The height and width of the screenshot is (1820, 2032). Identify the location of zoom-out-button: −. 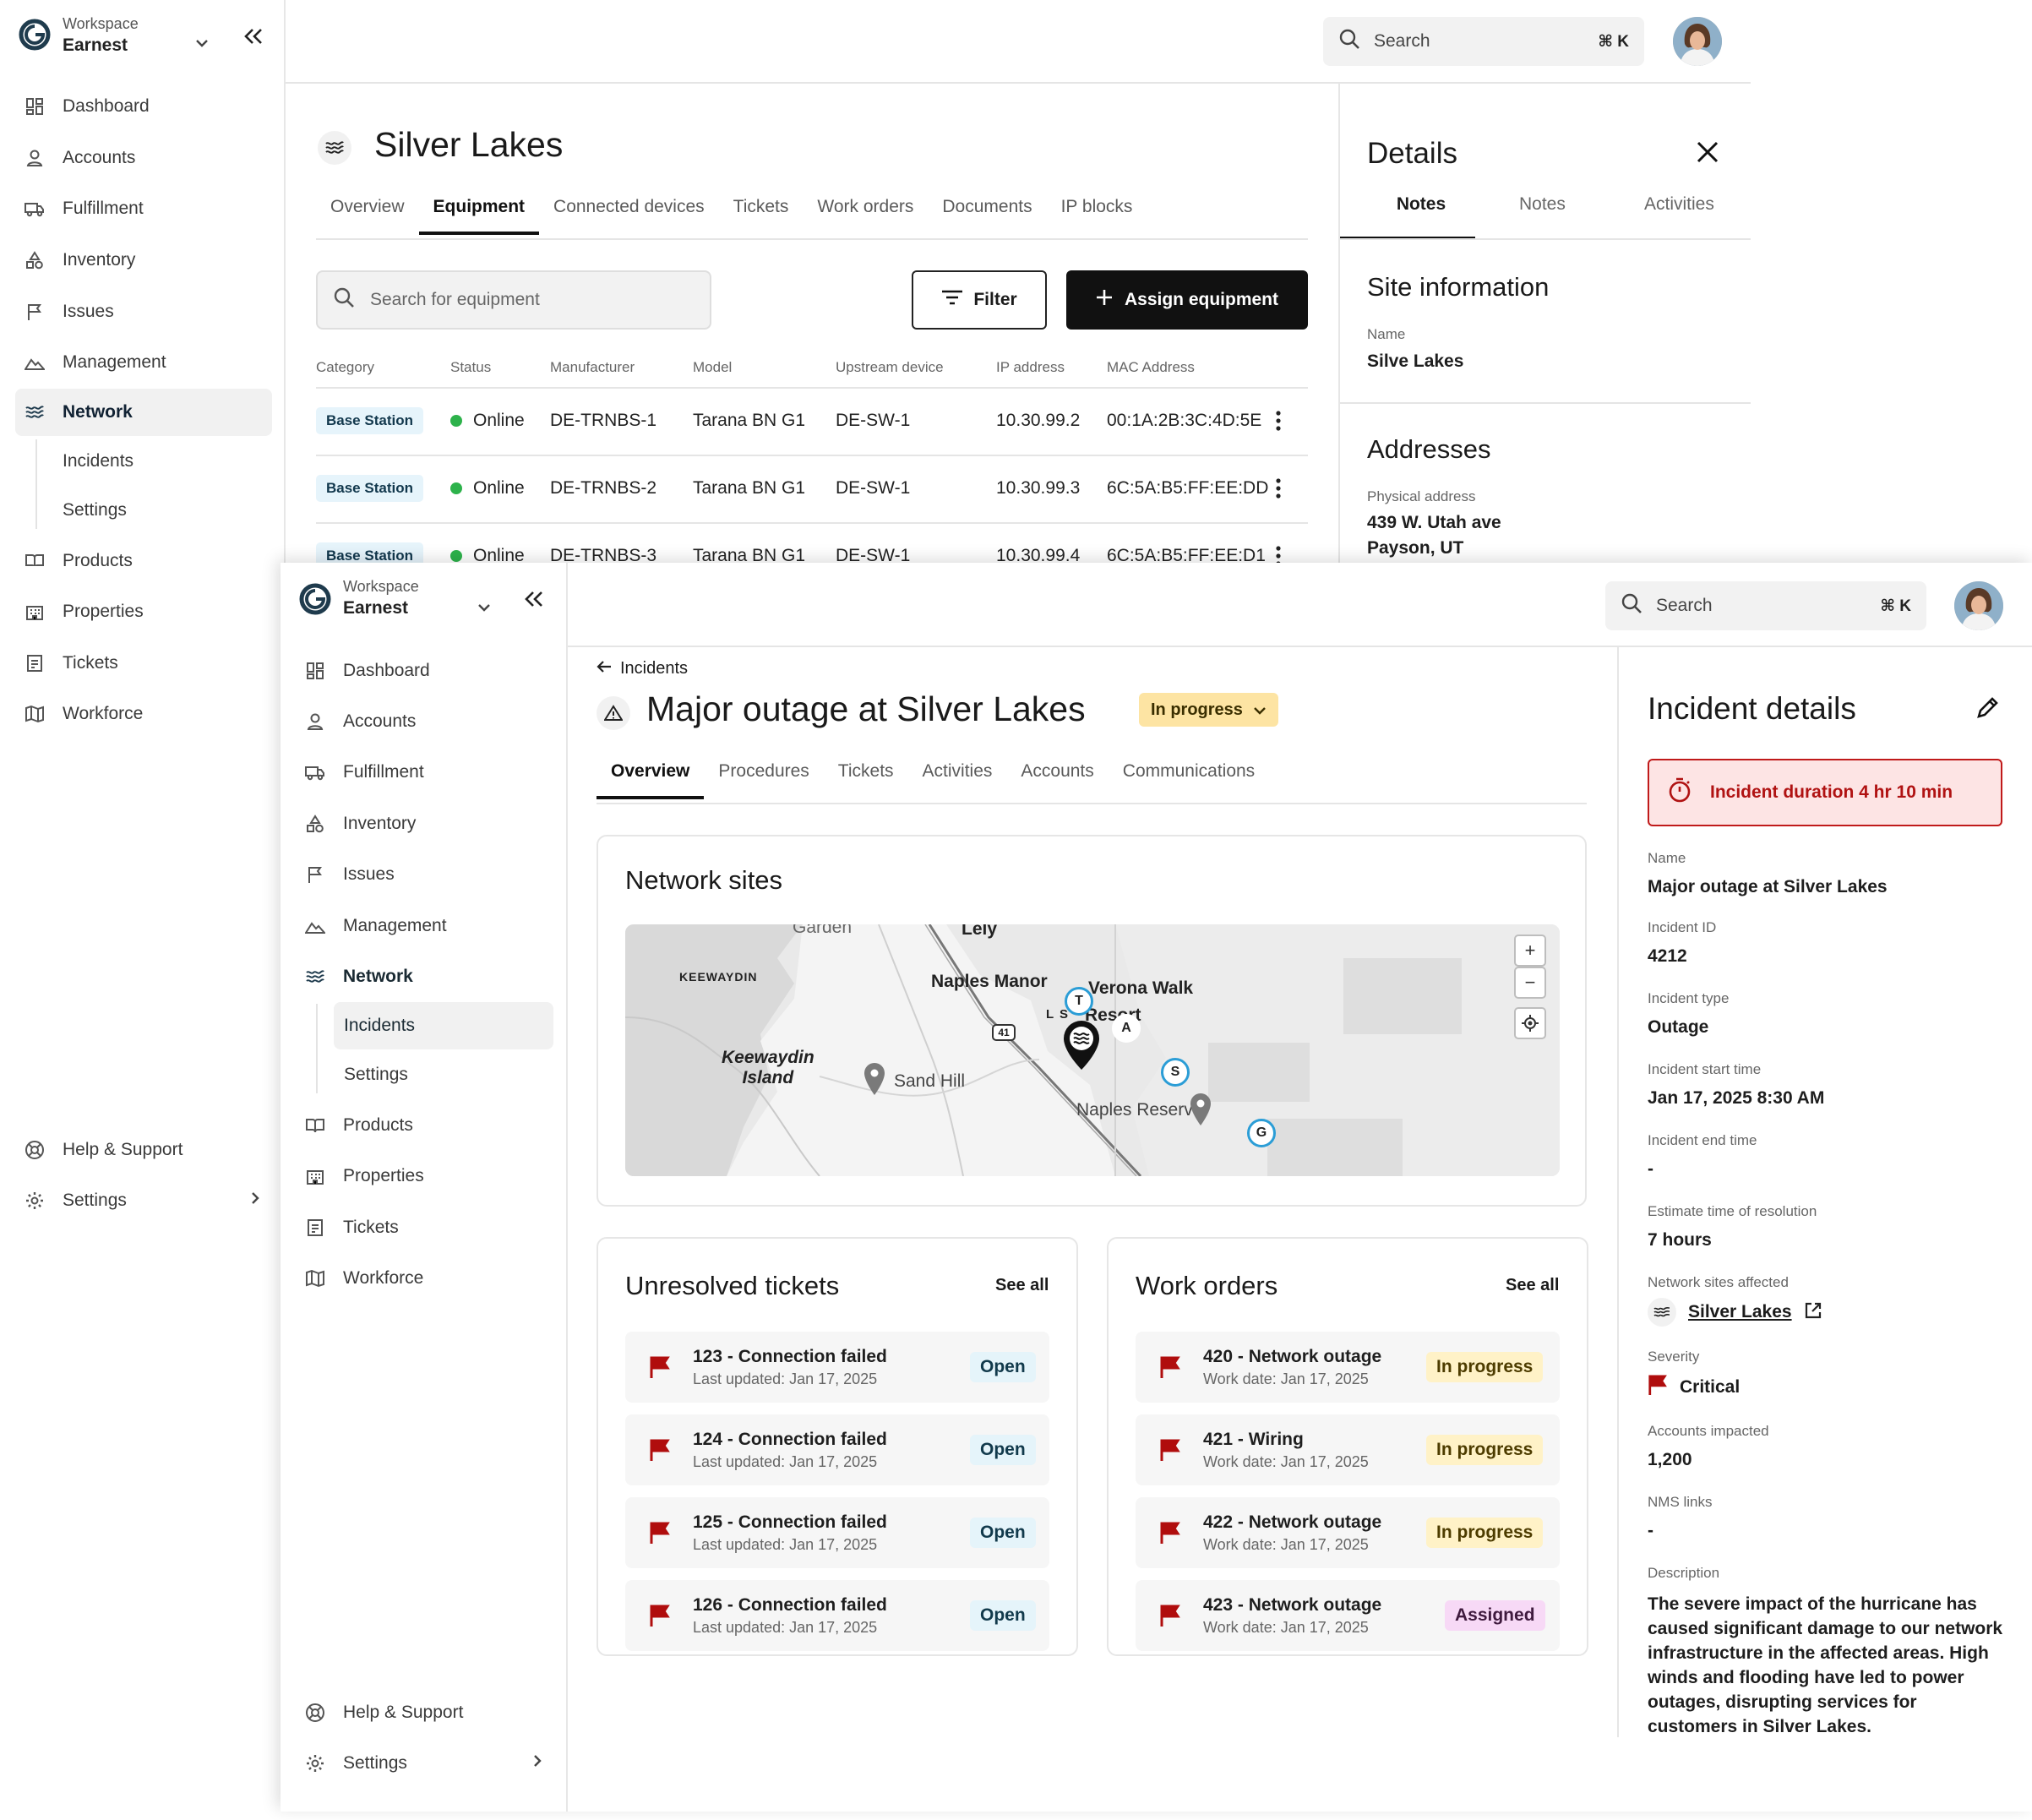
(1530, 983).